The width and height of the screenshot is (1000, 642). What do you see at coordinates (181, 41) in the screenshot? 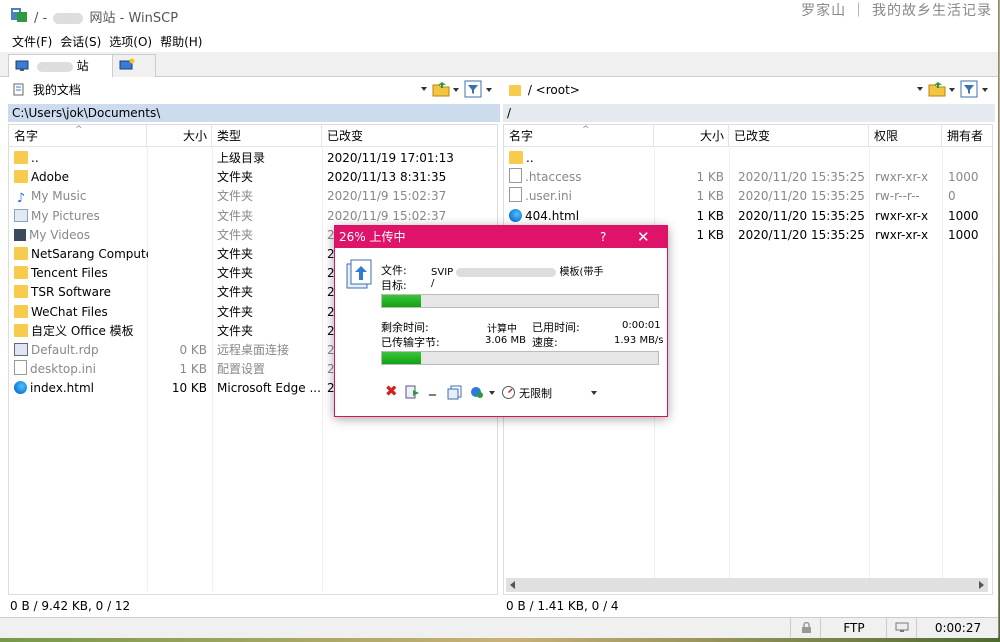
I see `menu-help: 帮助(H)` at bounding box center [181, 41].